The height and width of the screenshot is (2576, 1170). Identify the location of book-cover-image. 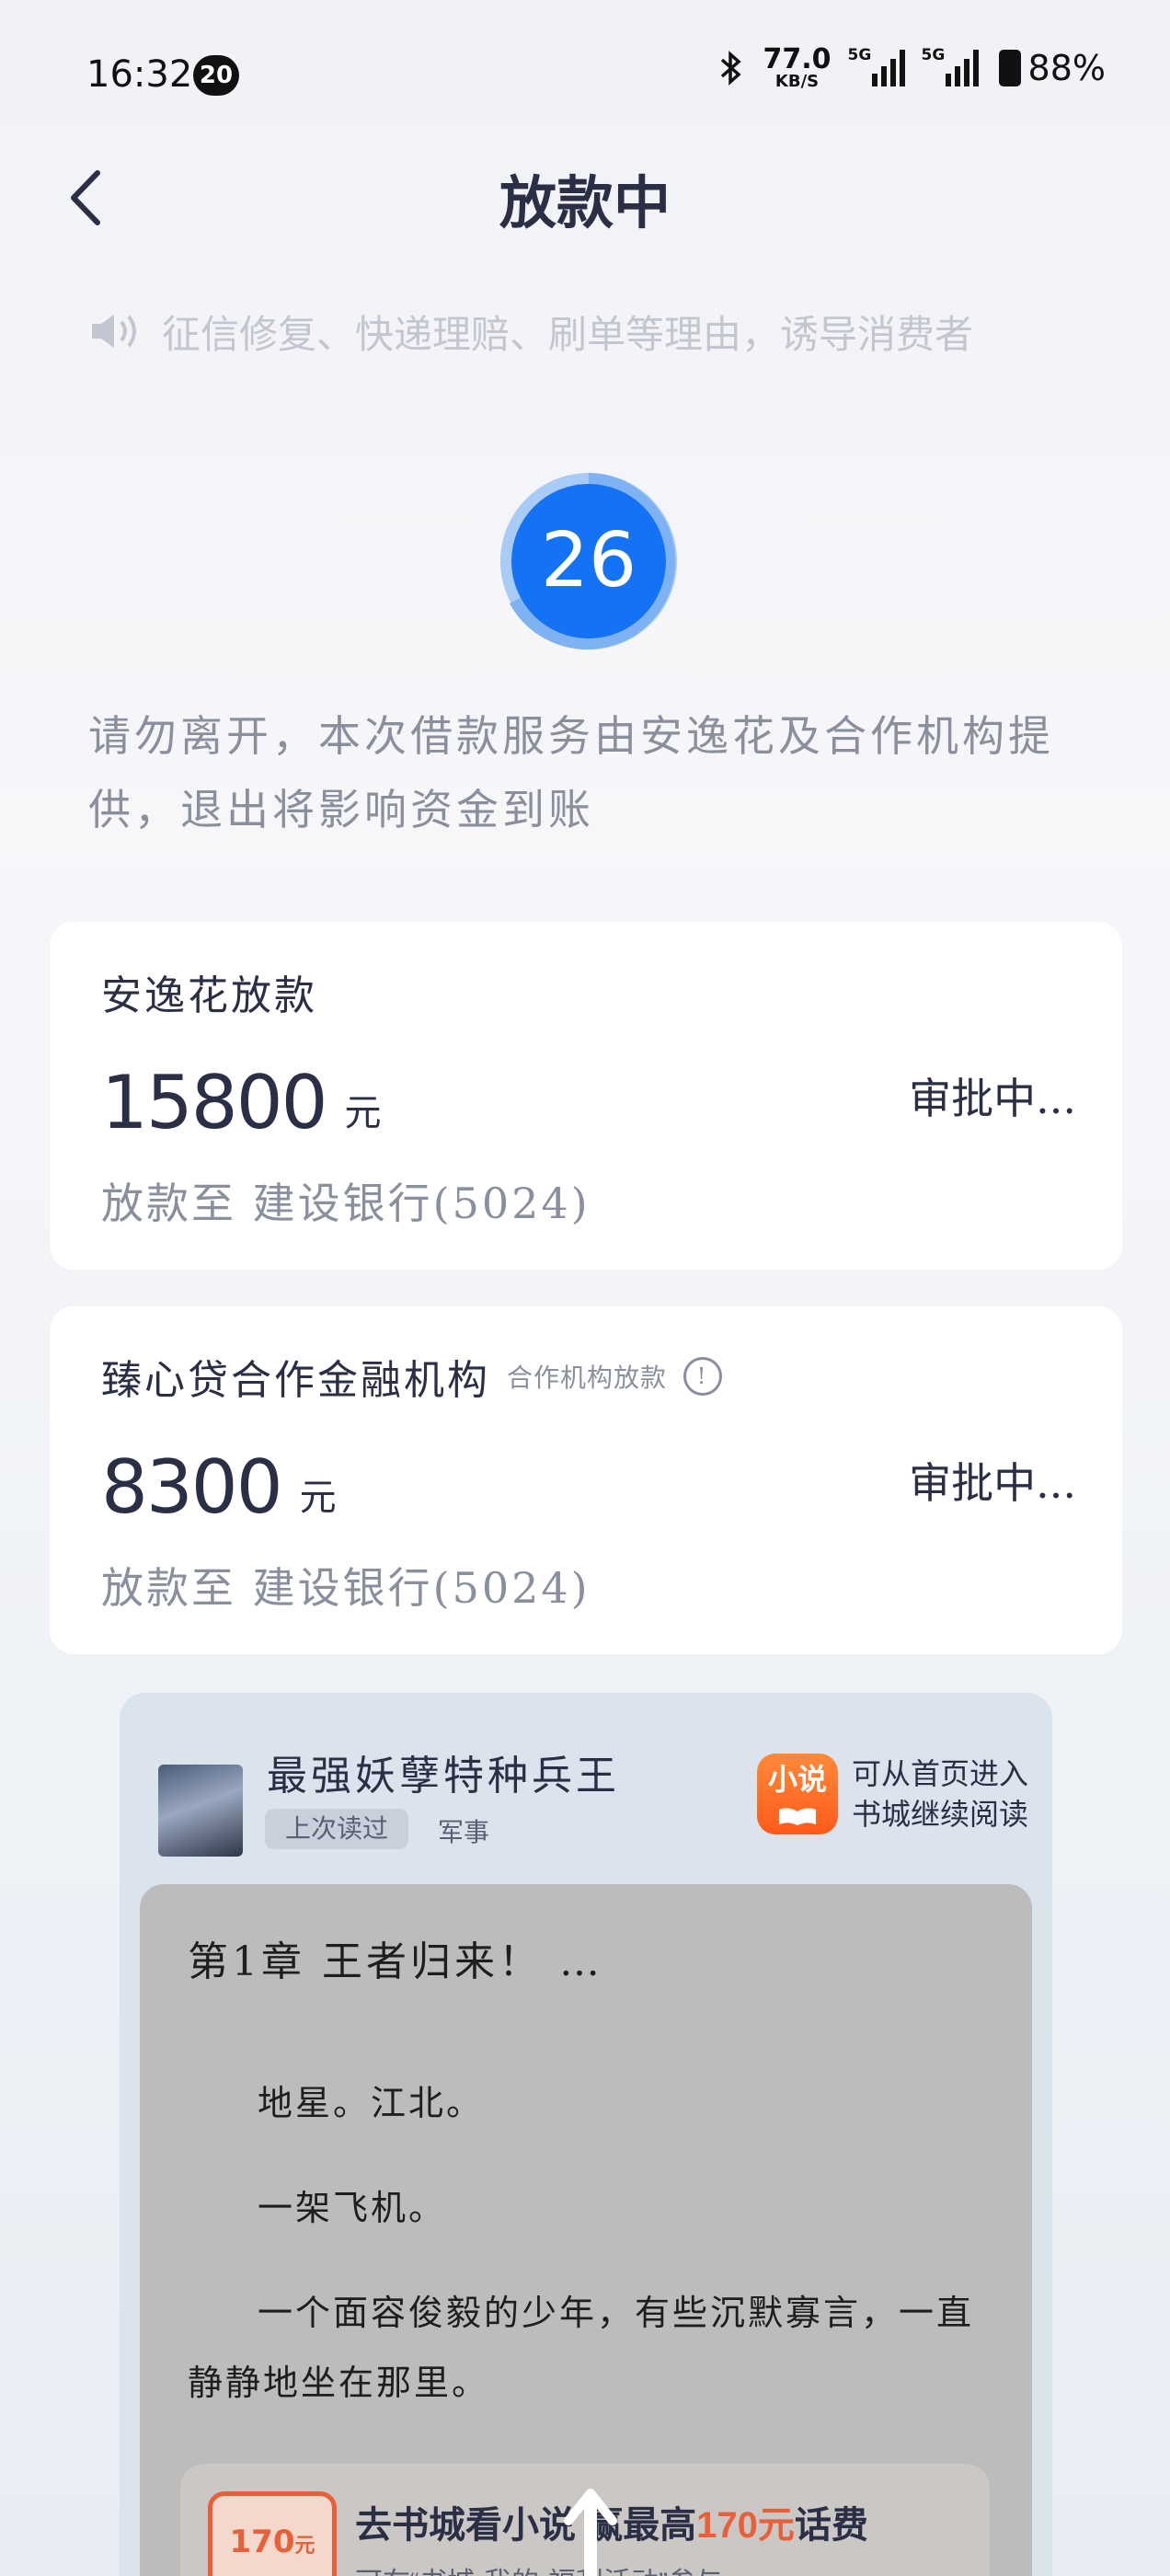
(200, 1811).